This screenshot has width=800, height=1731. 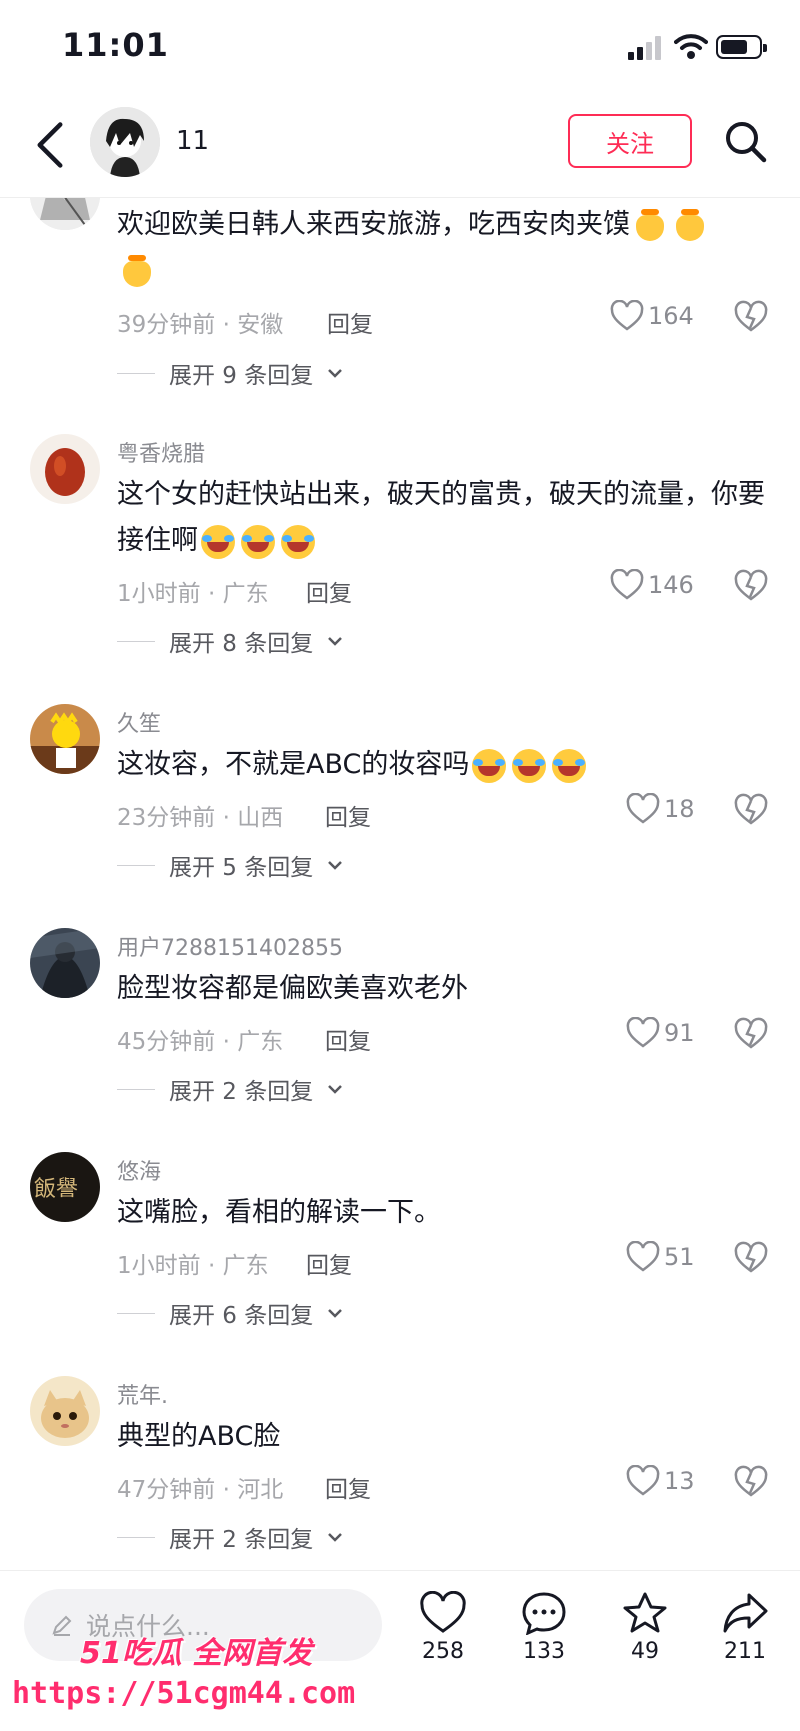 What do you see at coordinates (184, 1693) in the screenshot?
I see `watermark-url: https://51cgm44.com` at bounding box center [184, 1693].